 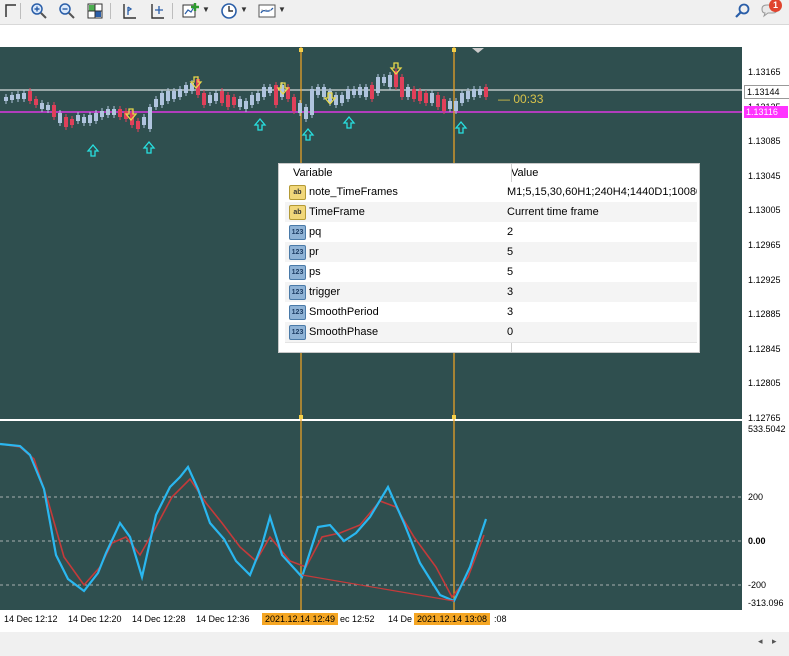 What do you see at coordinates (602, 212) in the screenshot?
I see `input-value: Current time frame` at bounding box center [602, 212].